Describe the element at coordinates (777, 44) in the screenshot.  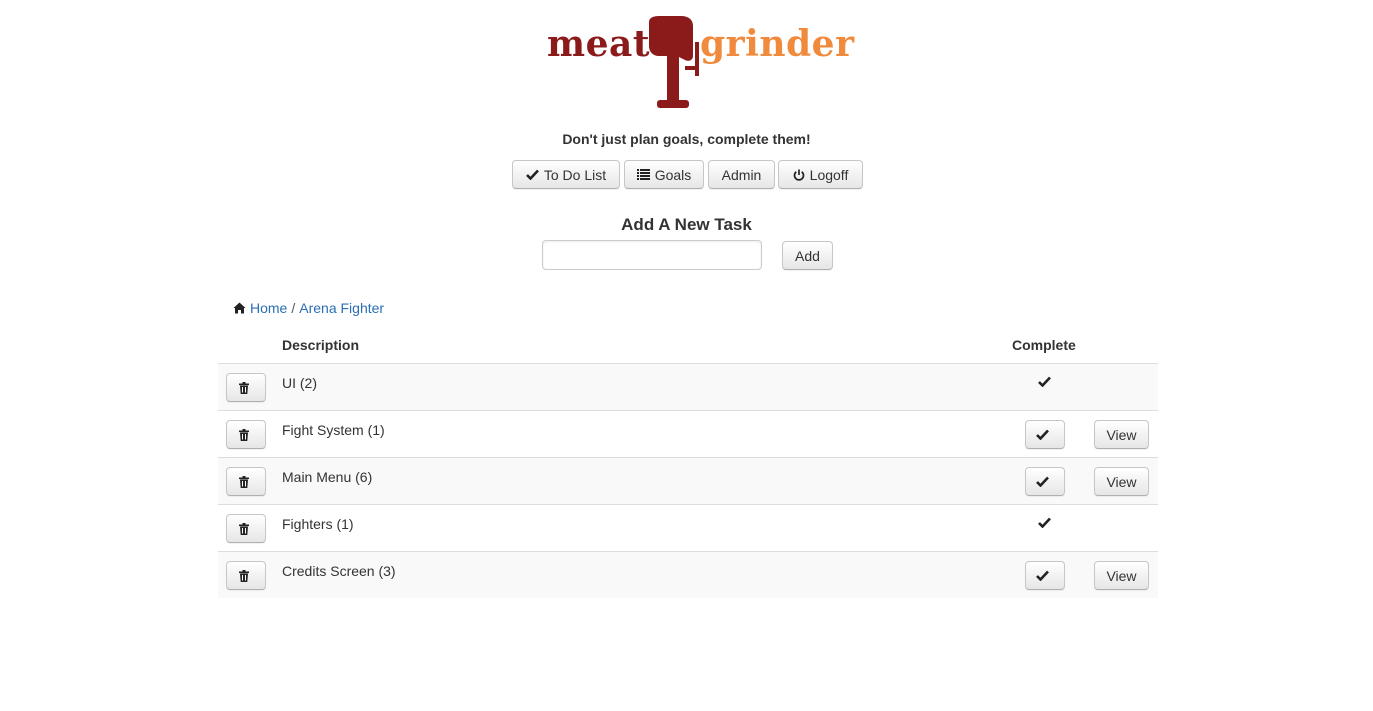
I see `logo-word-grinder: grinder` at that location.